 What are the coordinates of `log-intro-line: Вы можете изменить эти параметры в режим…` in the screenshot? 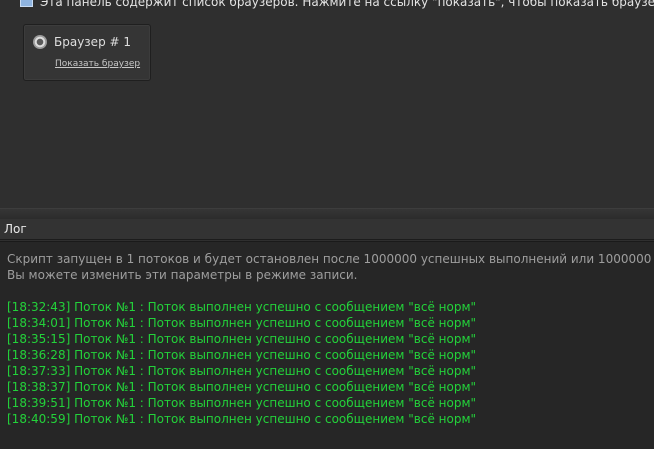 It's located at (182, 275).